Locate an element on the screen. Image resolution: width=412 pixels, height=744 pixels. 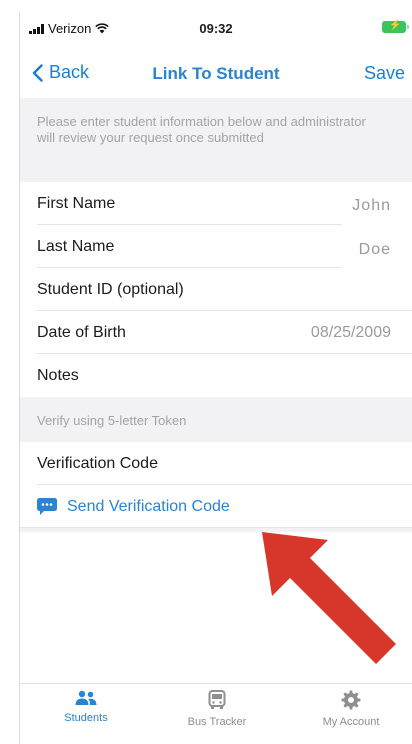
battery-icon: ⚡ is located at coordinates (395, 26).